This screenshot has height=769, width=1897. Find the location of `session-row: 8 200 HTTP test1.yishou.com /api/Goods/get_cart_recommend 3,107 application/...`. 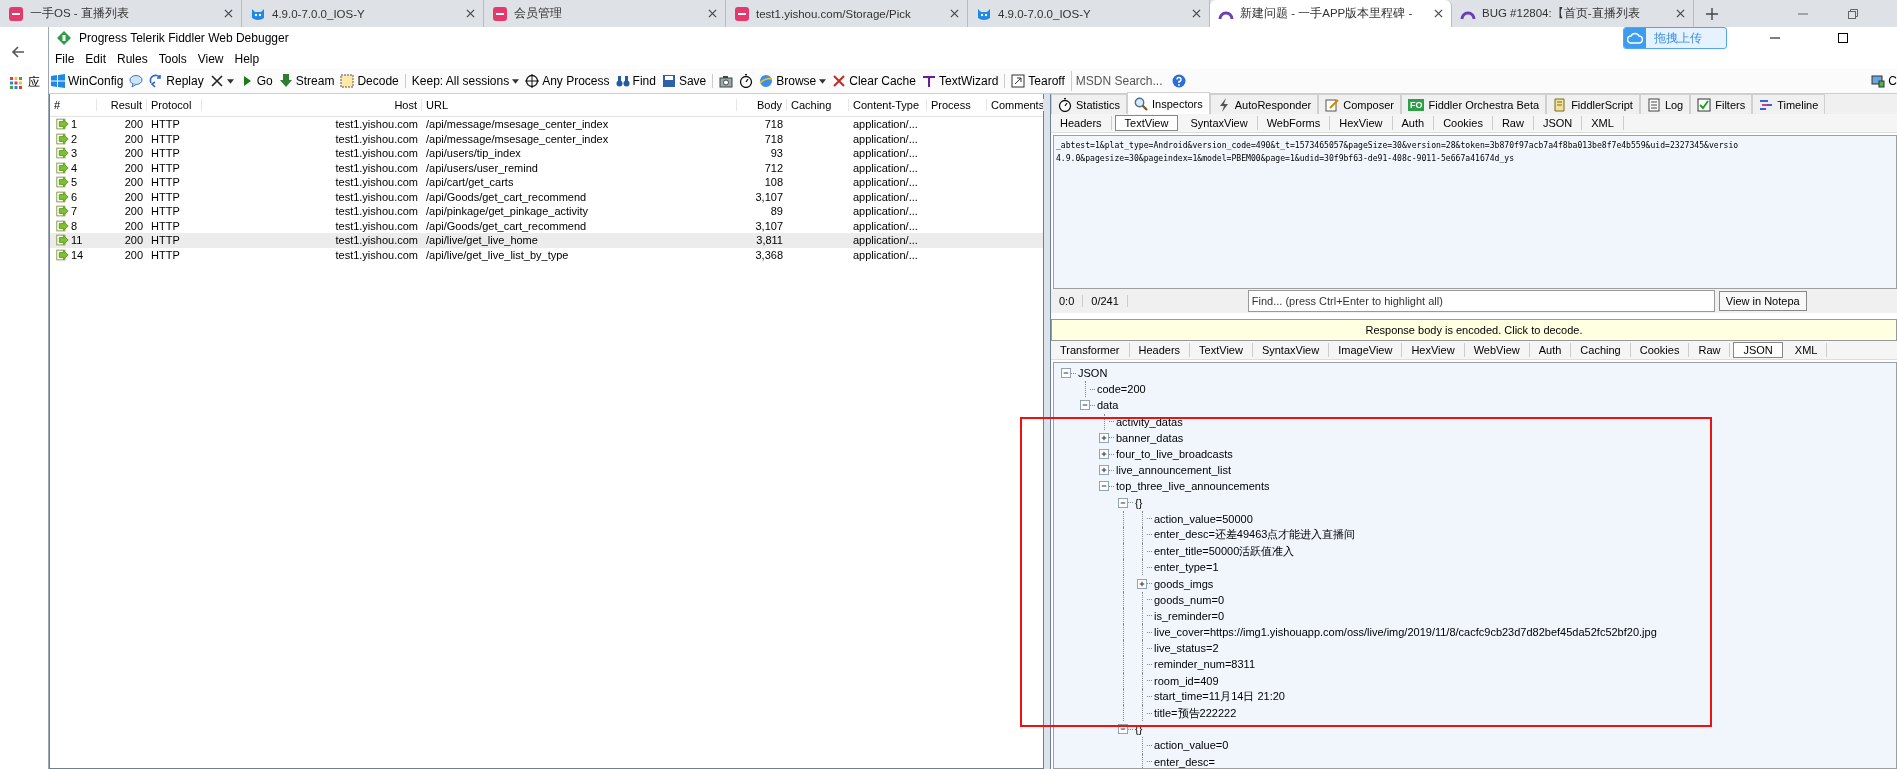

session-row: 8 200 HTTP test1.yishou.com /api/Goods/get_cart_recommend 3,107 application/... is located at coordinates (546, 225).